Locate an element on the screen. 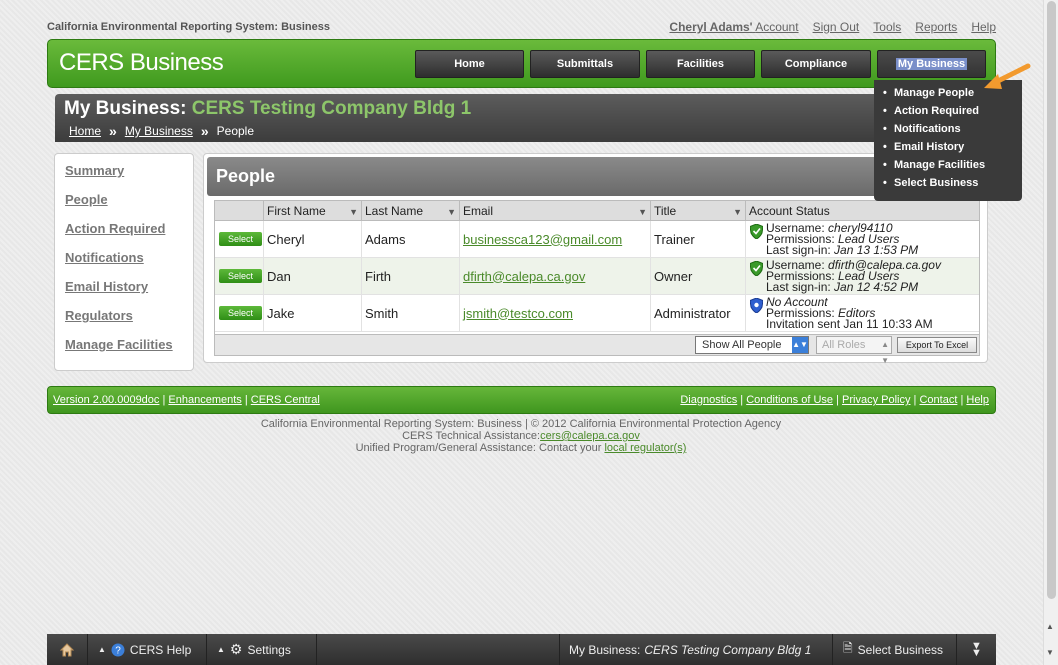 Image resolution: width=1058 pixels, height=665 pixels. email-cell: jsmith@testco.com is located at coordinates (555, 313).